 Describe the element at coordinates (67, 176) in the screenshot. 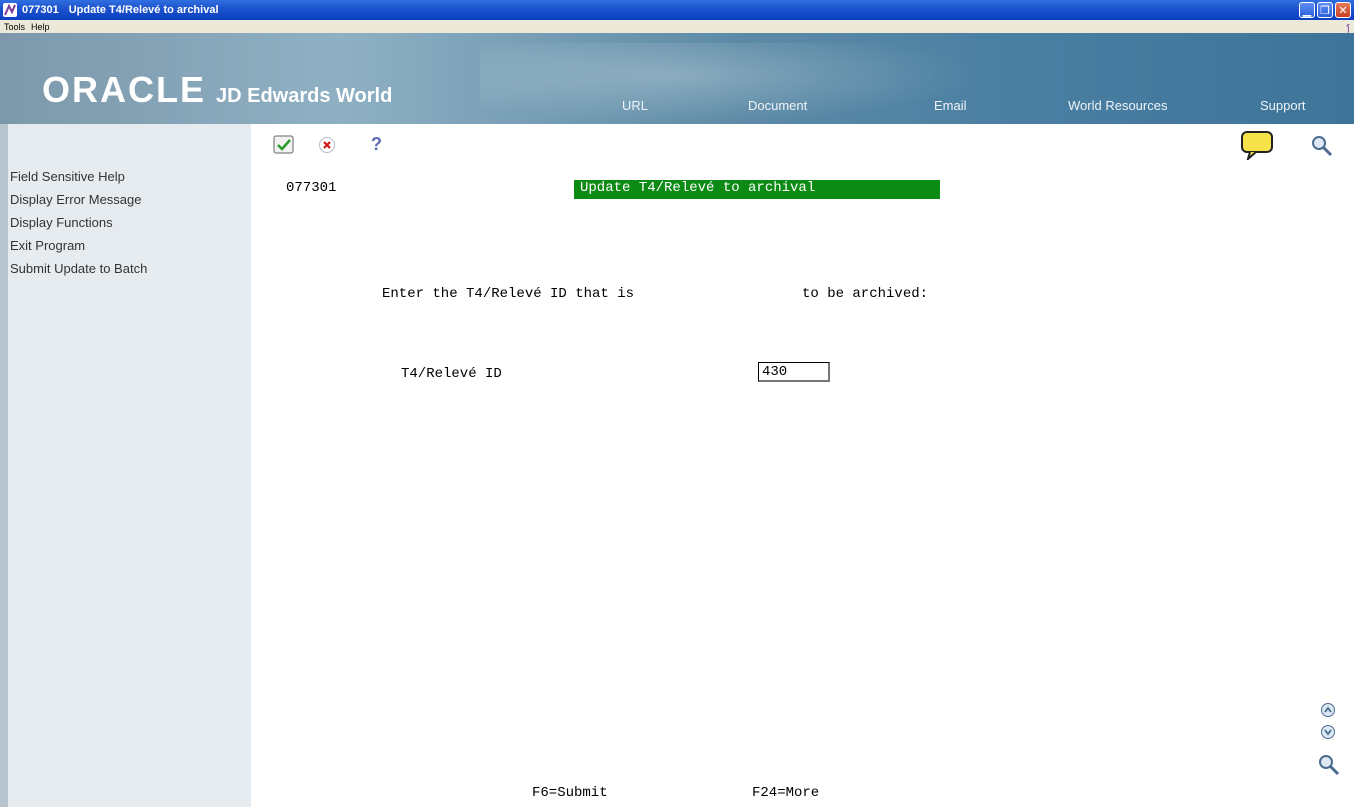

I see `sidebar-item-field-sensitive-help: Field Sensitive Help` at that location.